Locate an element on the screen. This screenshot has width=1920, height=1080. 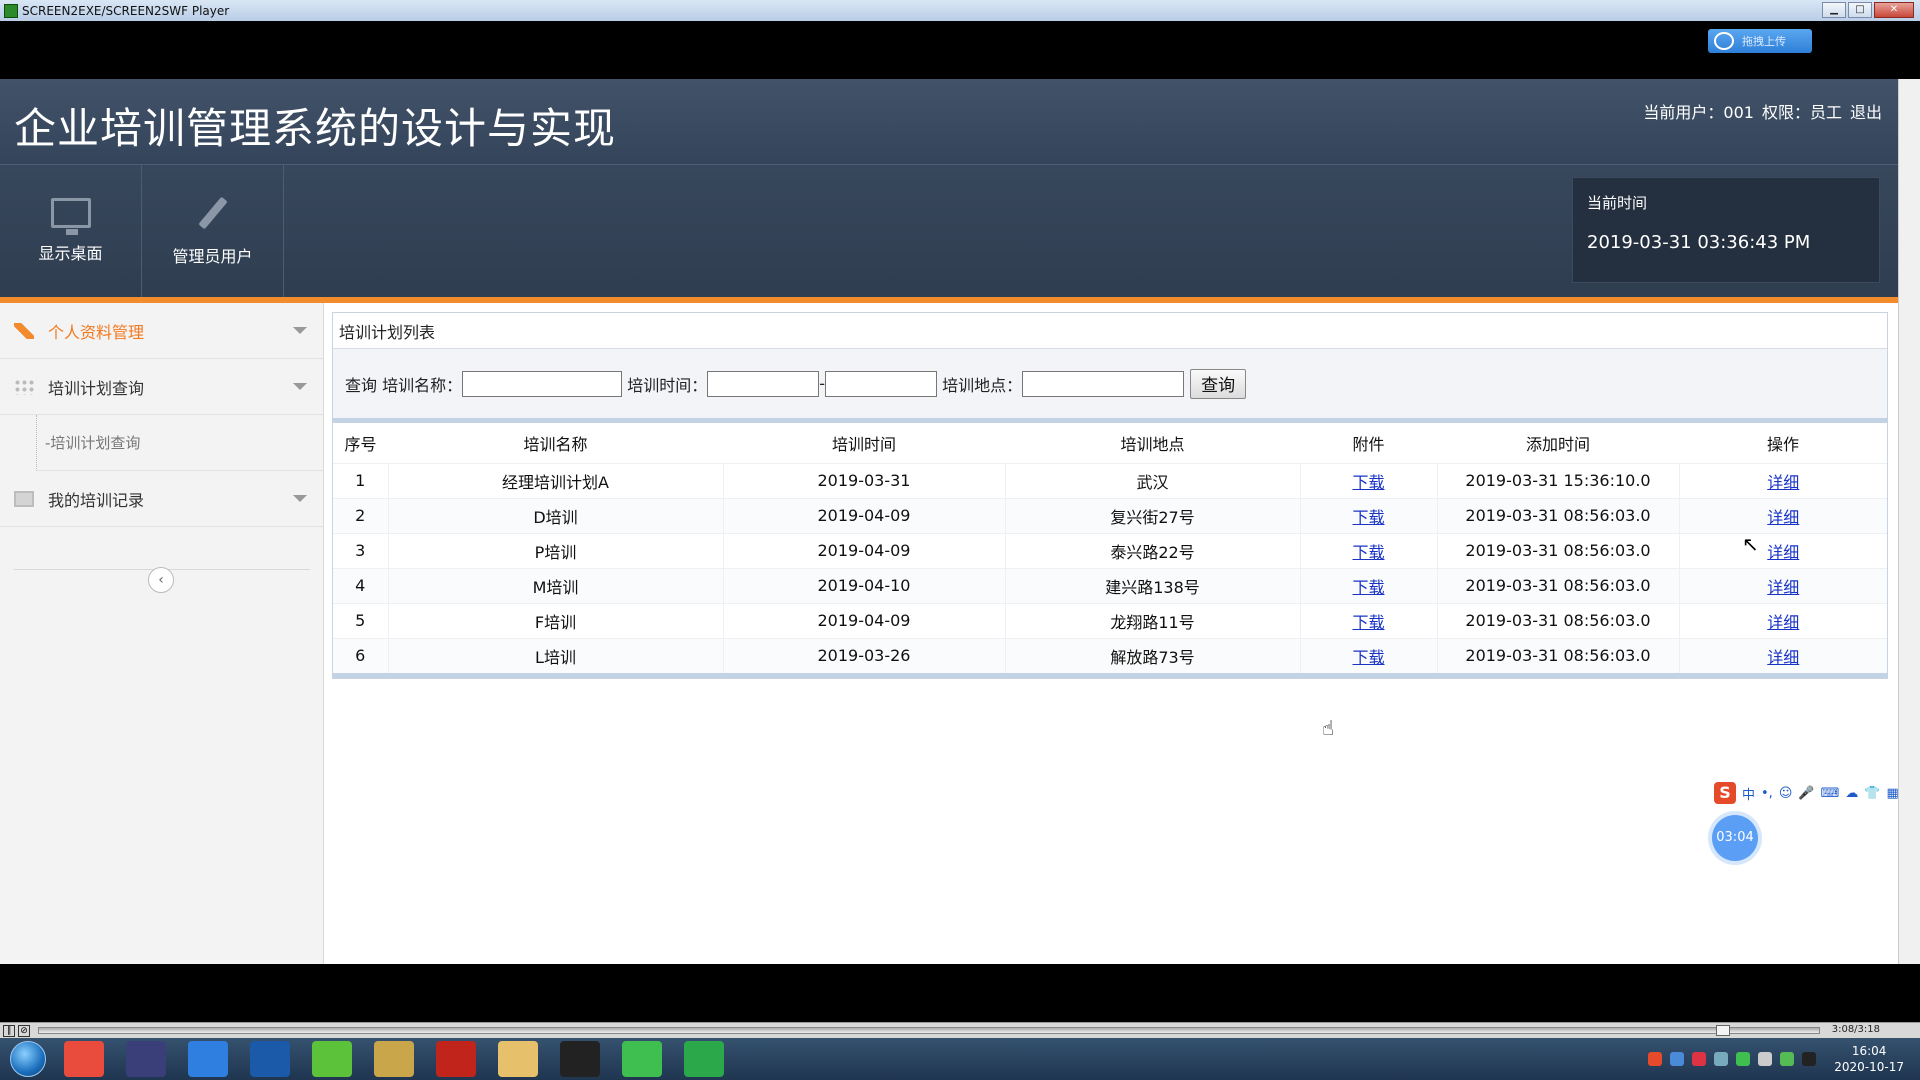
eclipse-icon is located at coordinates (146, 1059).